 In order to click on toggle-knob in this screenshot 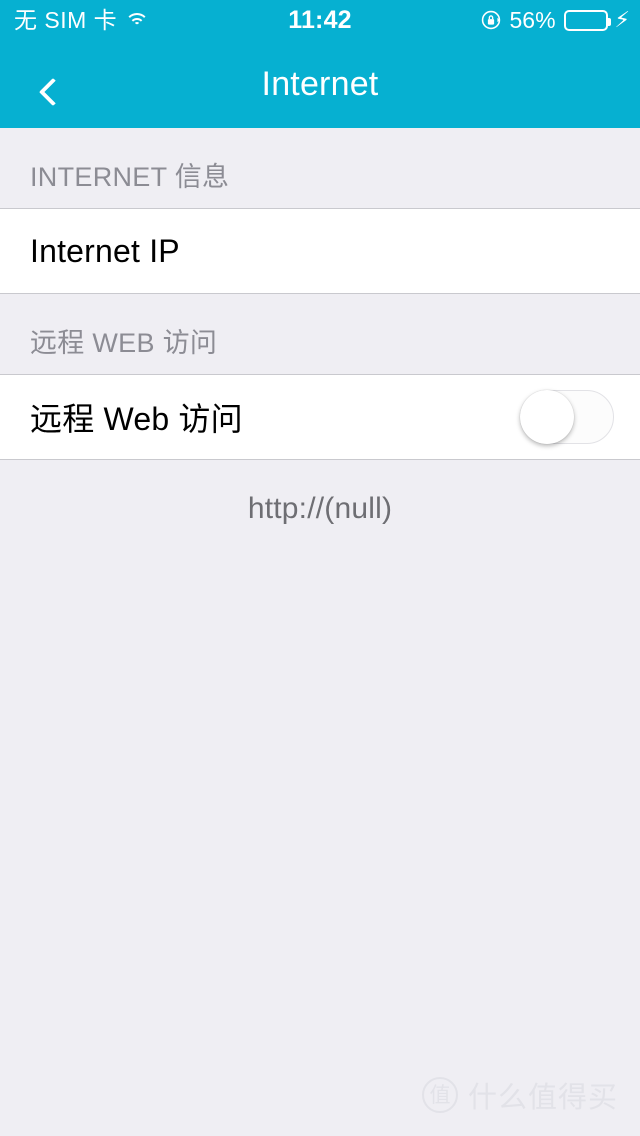, I will do `click(547, 417)`.